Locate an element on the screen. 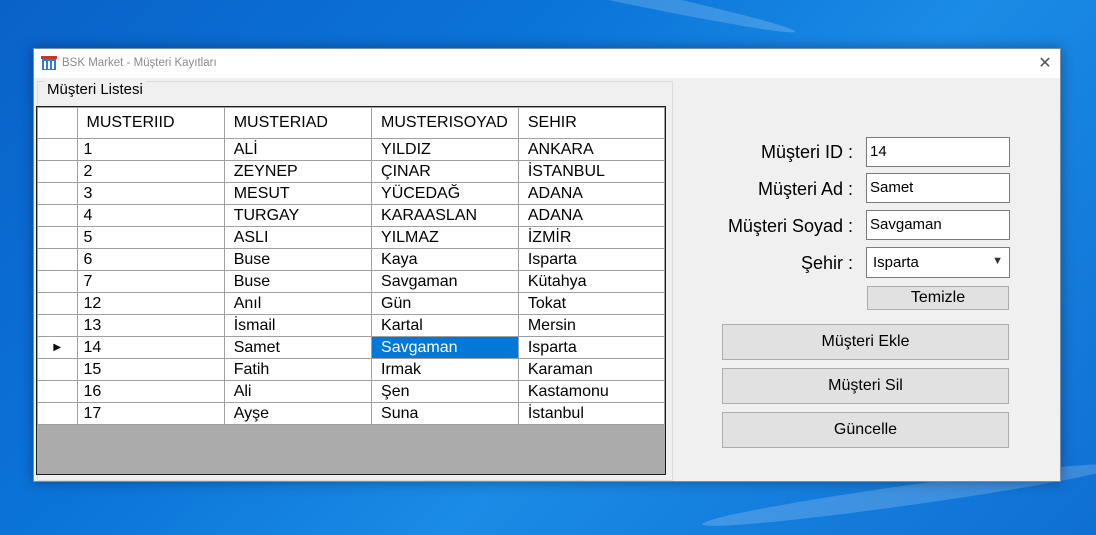 This screenshot has width=1096, height=535. musteri-soyad-input: Savgaman is located at coordinates (938, 225).